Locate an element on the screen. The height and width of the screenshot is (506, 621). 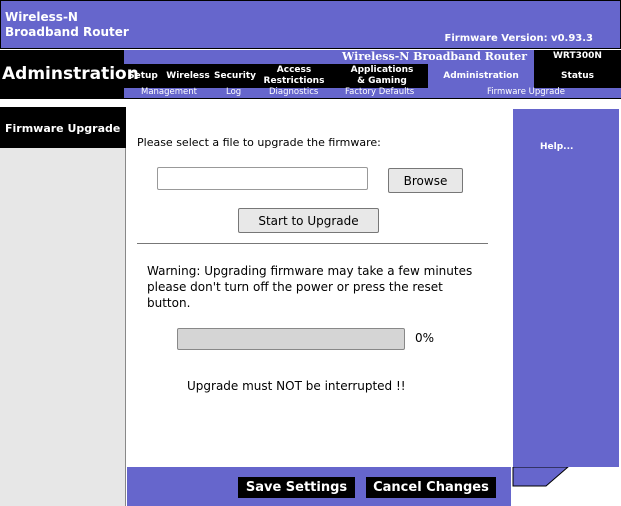
interrupt-note: Upgrade must NOT be interrupted !! is located at coordinates (296, 386).